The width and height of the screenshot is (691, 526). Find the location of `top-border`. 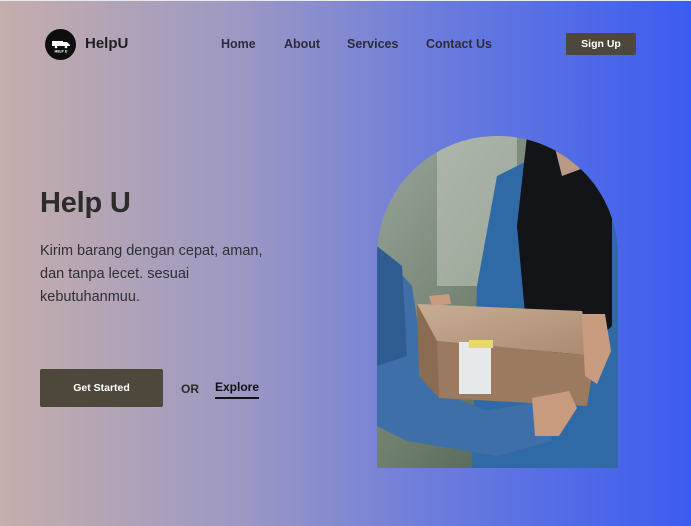

top-border is located at coordinates (345, 0).